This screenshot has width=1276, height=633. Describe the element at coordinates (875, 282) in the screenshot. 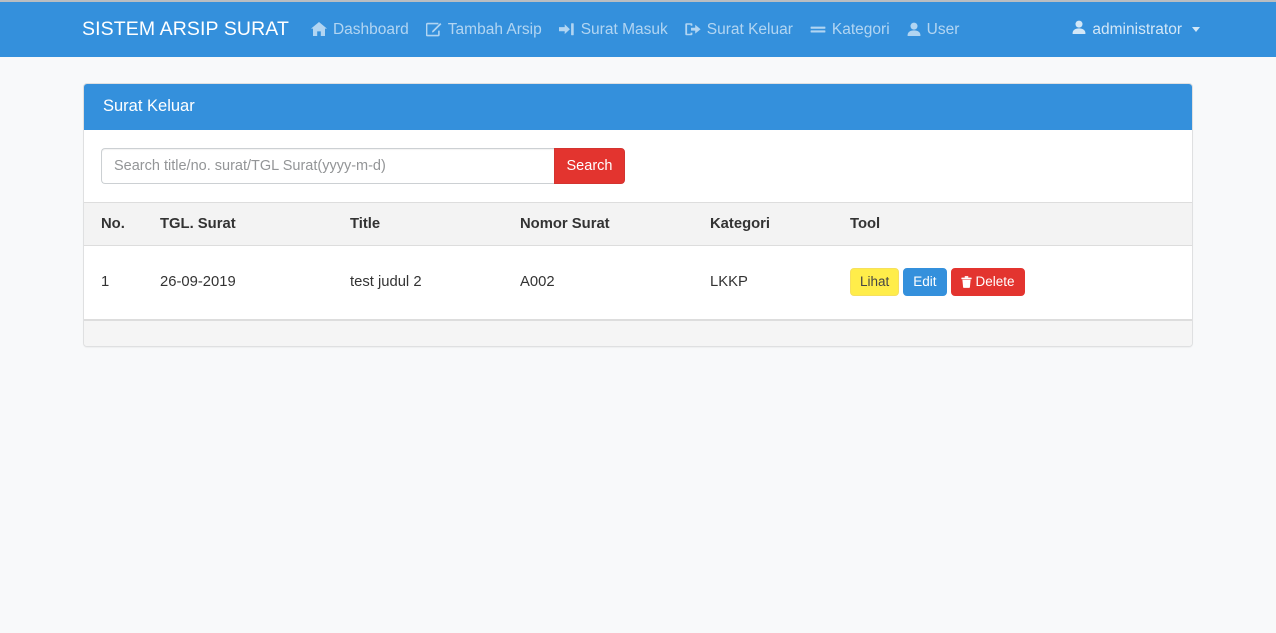

I see `lihat-button: Lihat` at that location.